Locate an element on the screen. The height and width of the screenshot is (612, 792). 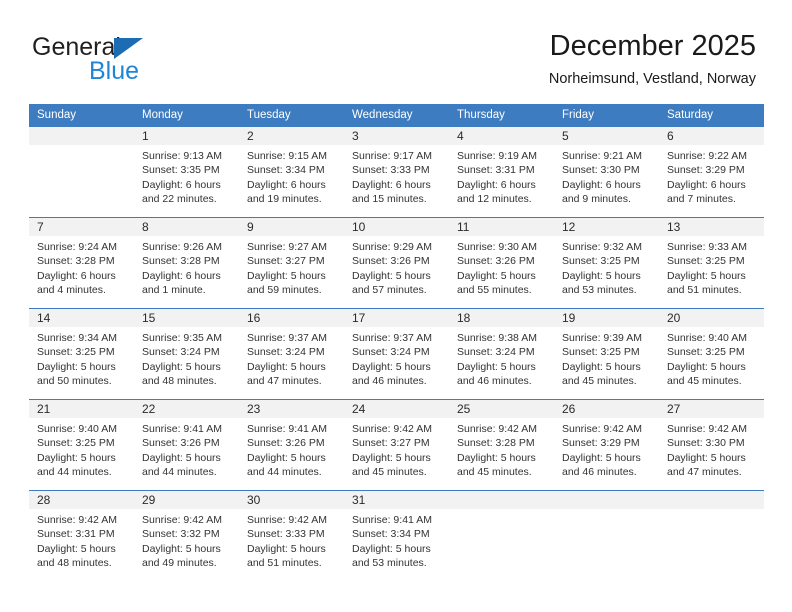
daylight-line-2: and 44 minutes. is located at coordinates (74, 471).